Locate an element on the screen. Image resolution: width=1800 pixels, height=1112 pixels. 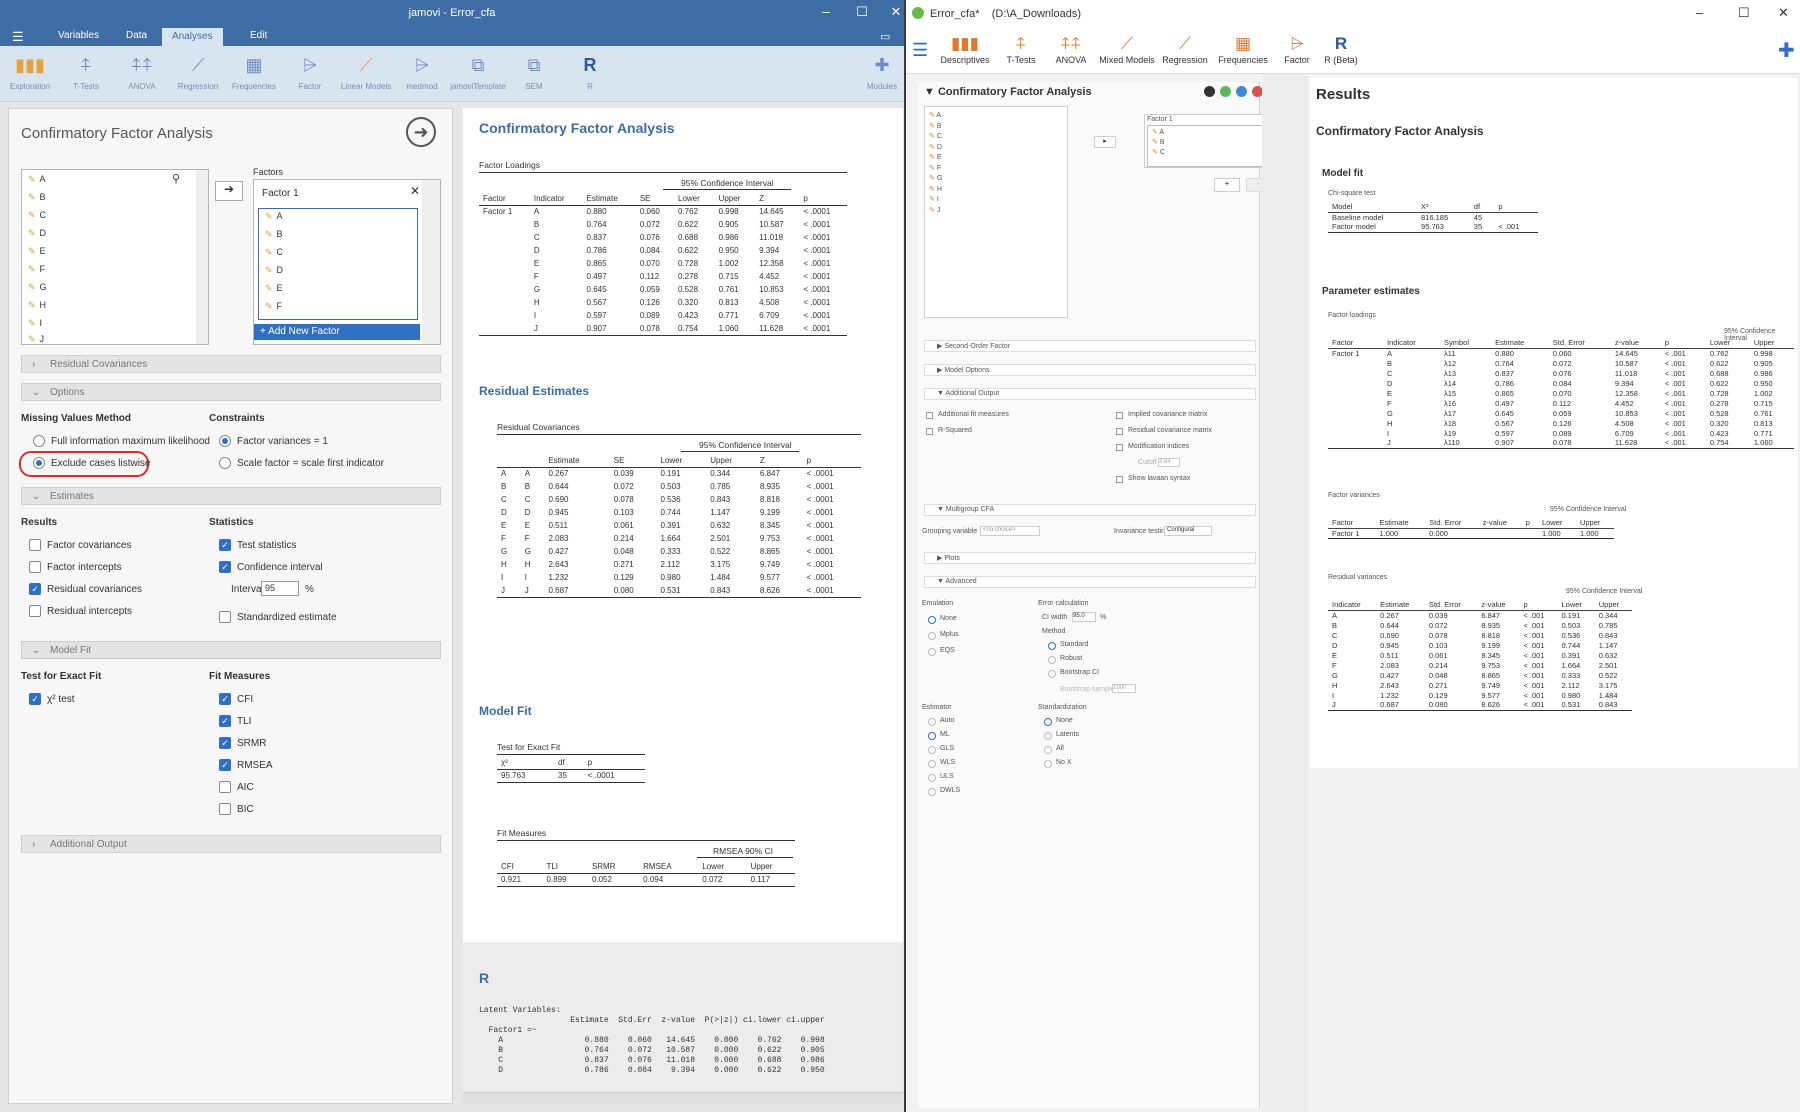
checkbox-aic is located at coordinates (225, 787).